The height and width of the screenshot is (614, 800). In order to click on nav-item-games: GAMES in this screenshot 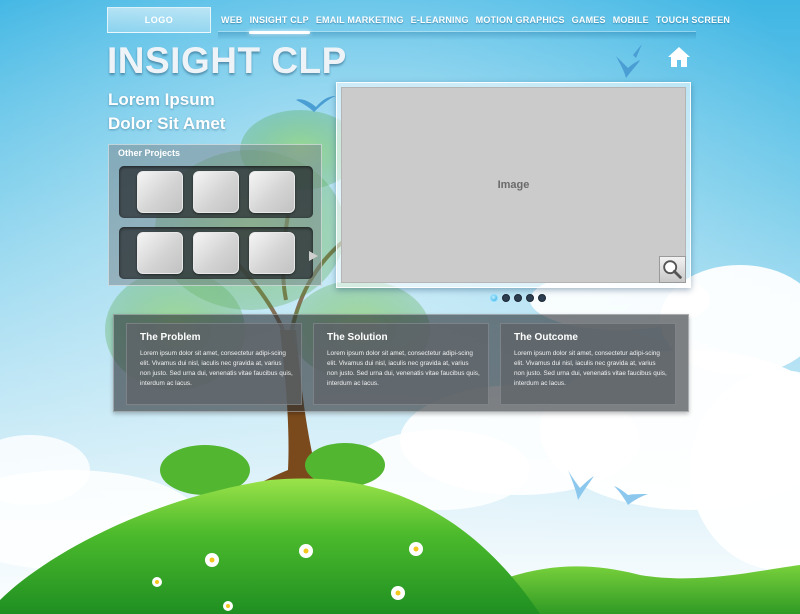, I will do `click(589, 21)`.